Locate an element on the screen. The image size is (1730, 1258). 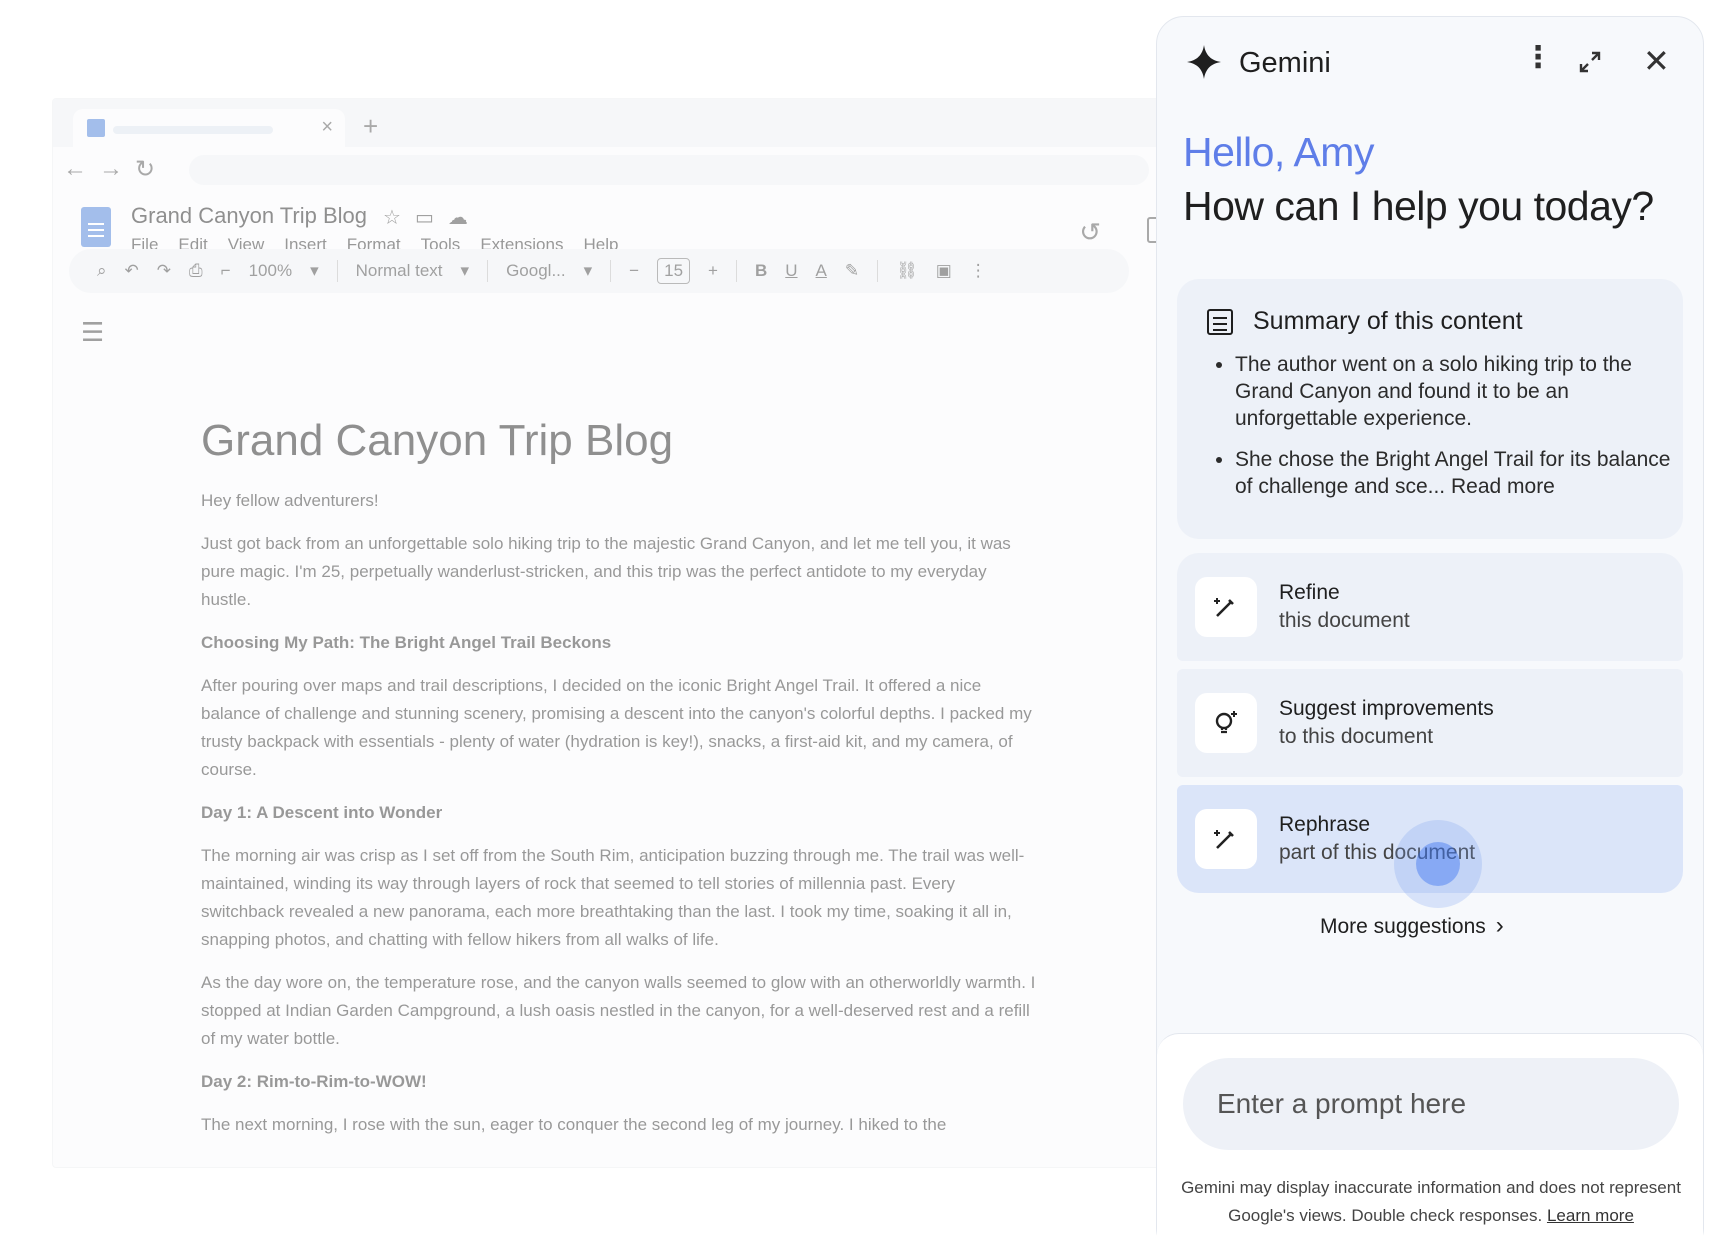
more-suggestions-button: More suggestions › is located at coordinates (1412, 926).